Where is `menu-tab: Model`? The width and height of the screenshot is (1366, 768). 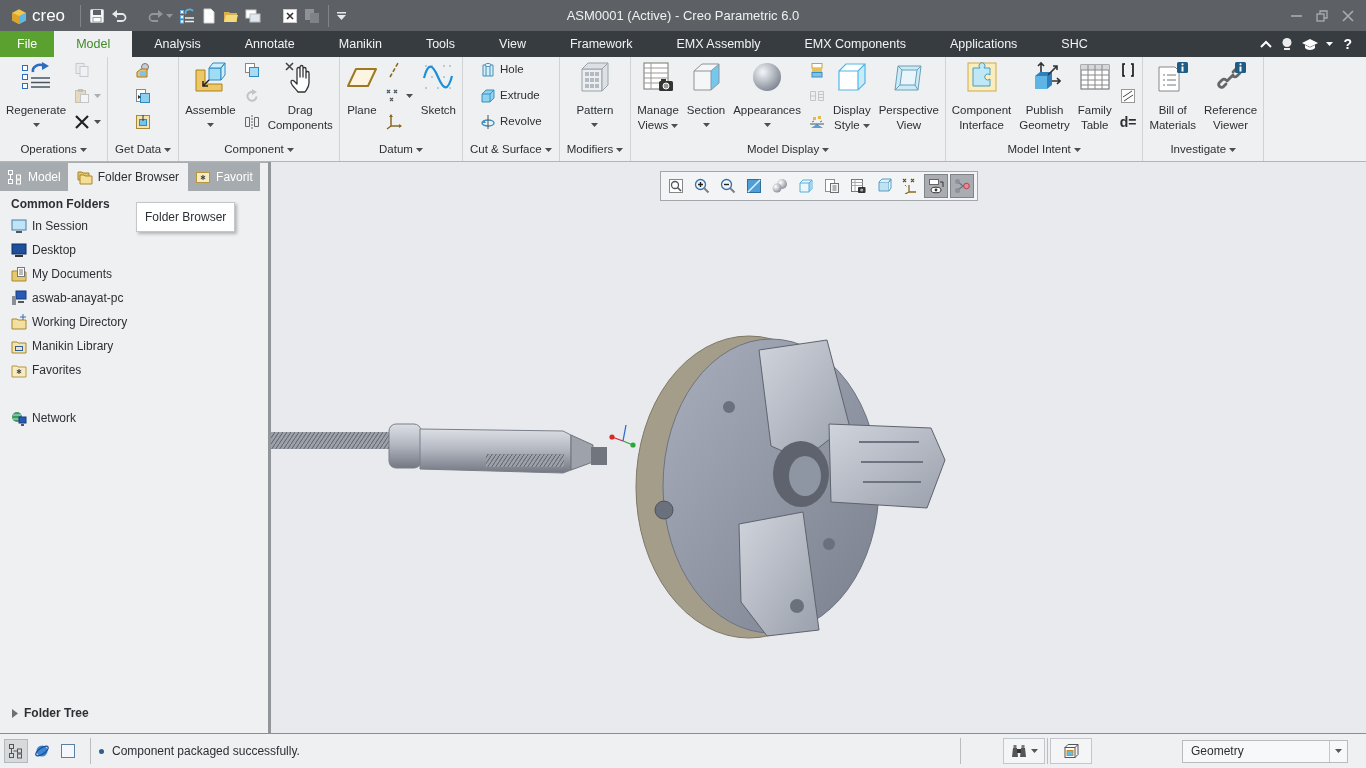 menu-tab: Model is located at coordinates (93, 44).